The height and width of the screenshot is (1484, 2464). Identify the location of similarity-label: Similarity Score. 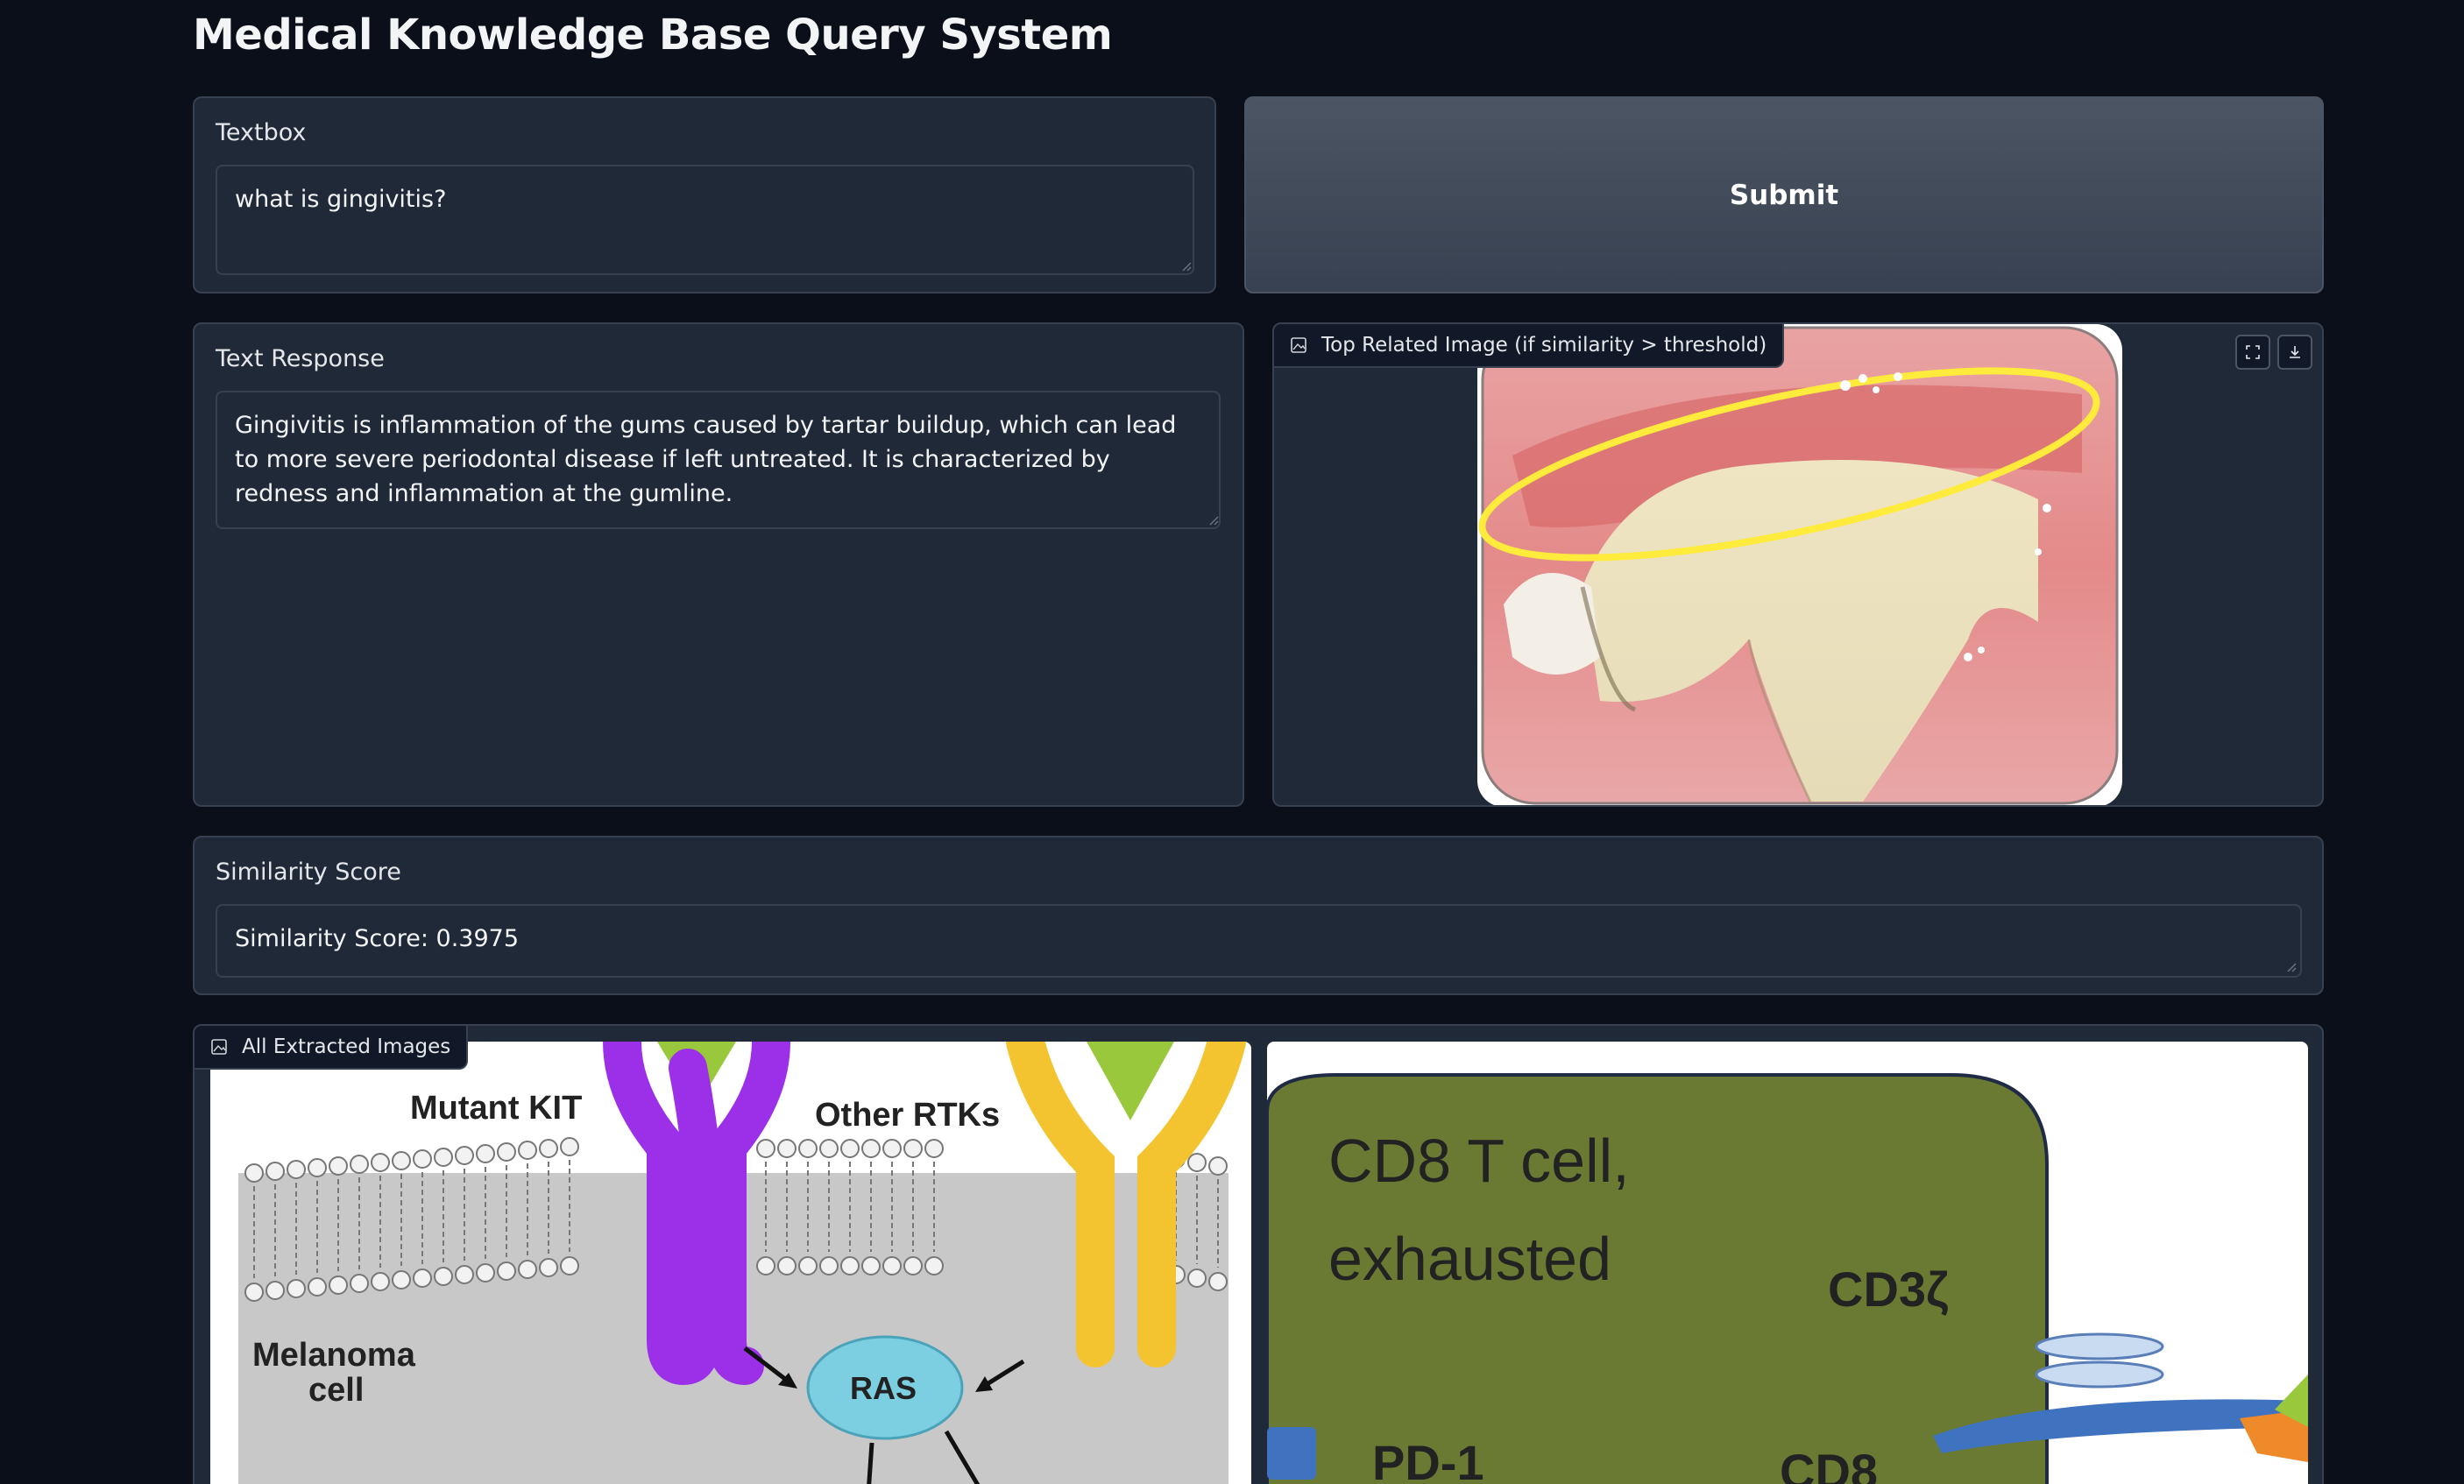
(308, 872).